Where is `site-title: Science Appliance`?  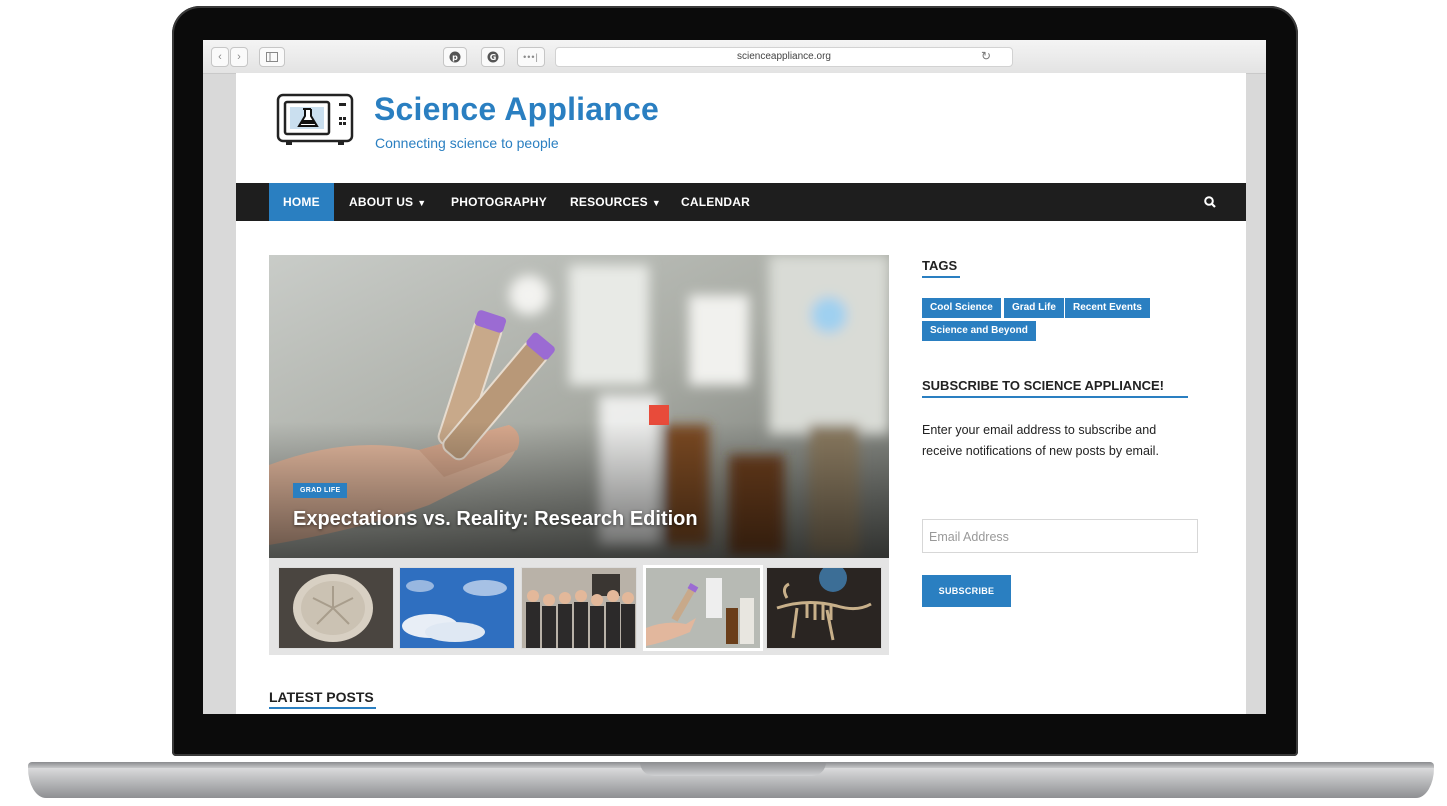
site-title: Science Appliance is located at coordinates (516, 109).